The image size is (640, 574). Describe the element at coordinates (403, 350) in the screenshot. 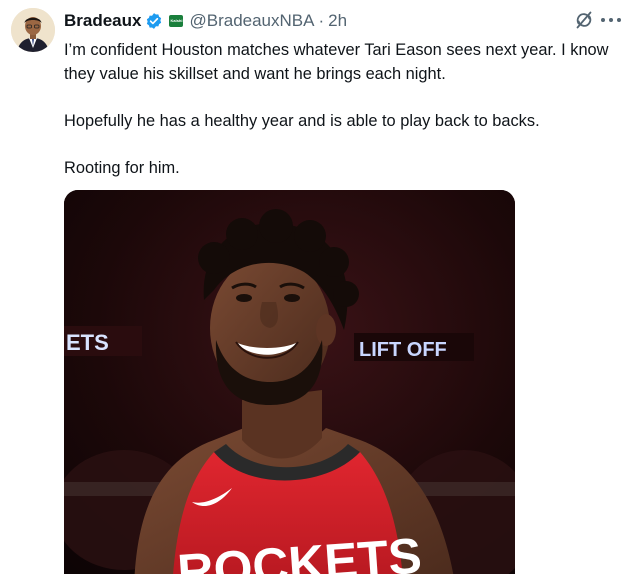

I see `arena-banner-right: LIFT OFF` at that location.